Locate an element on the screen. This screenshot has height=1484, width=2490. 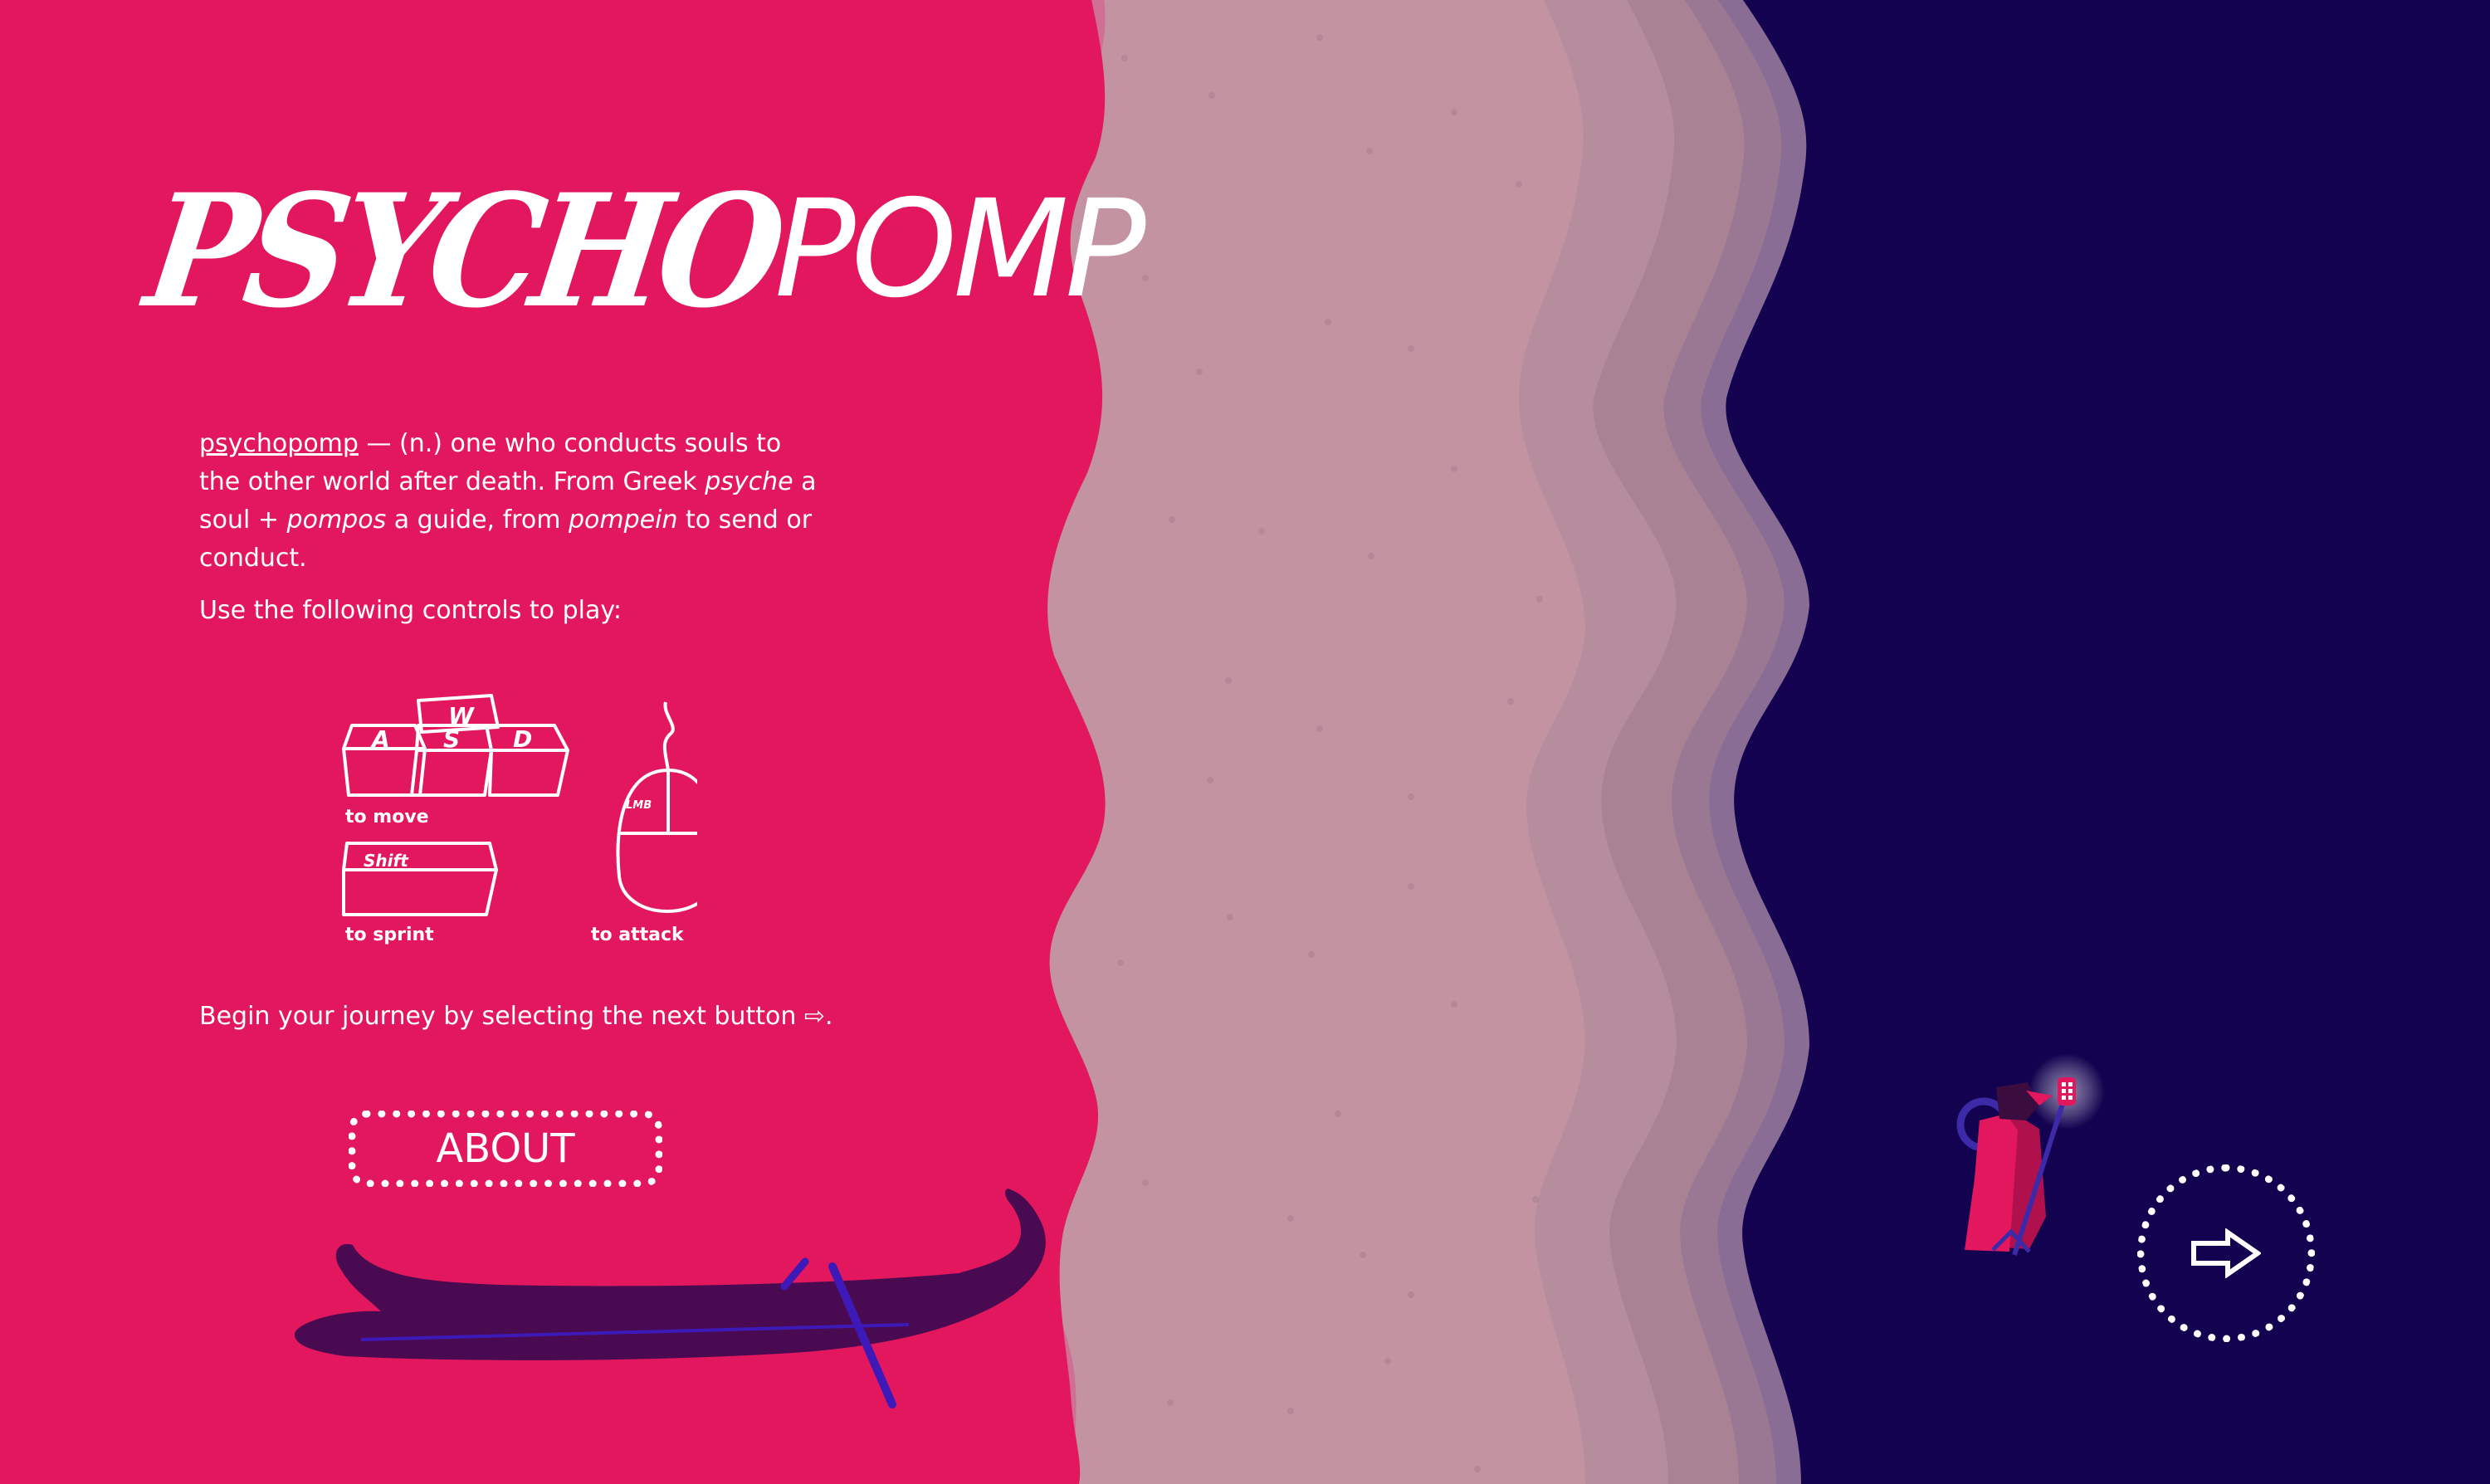
right-arrow-icon is located at coordinates (2226, 1253).